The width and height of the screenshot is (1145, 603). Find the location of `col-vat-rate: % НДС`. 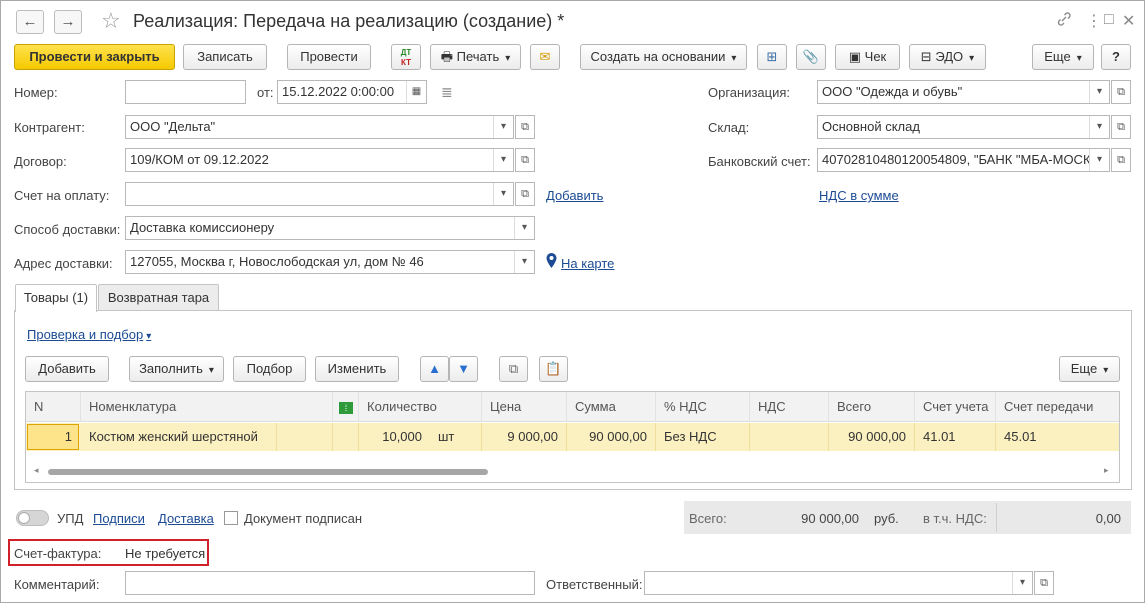

col-vat-rate: % НДС is located at coordinates (703, 407).